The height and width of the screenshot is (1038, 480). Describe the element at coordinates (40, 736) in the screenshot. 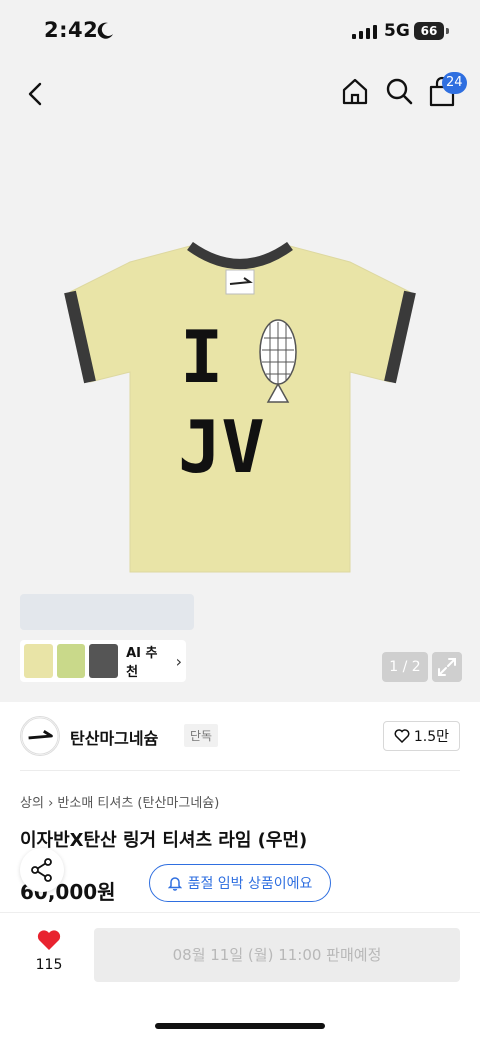

I see `brand-logo` at that location.